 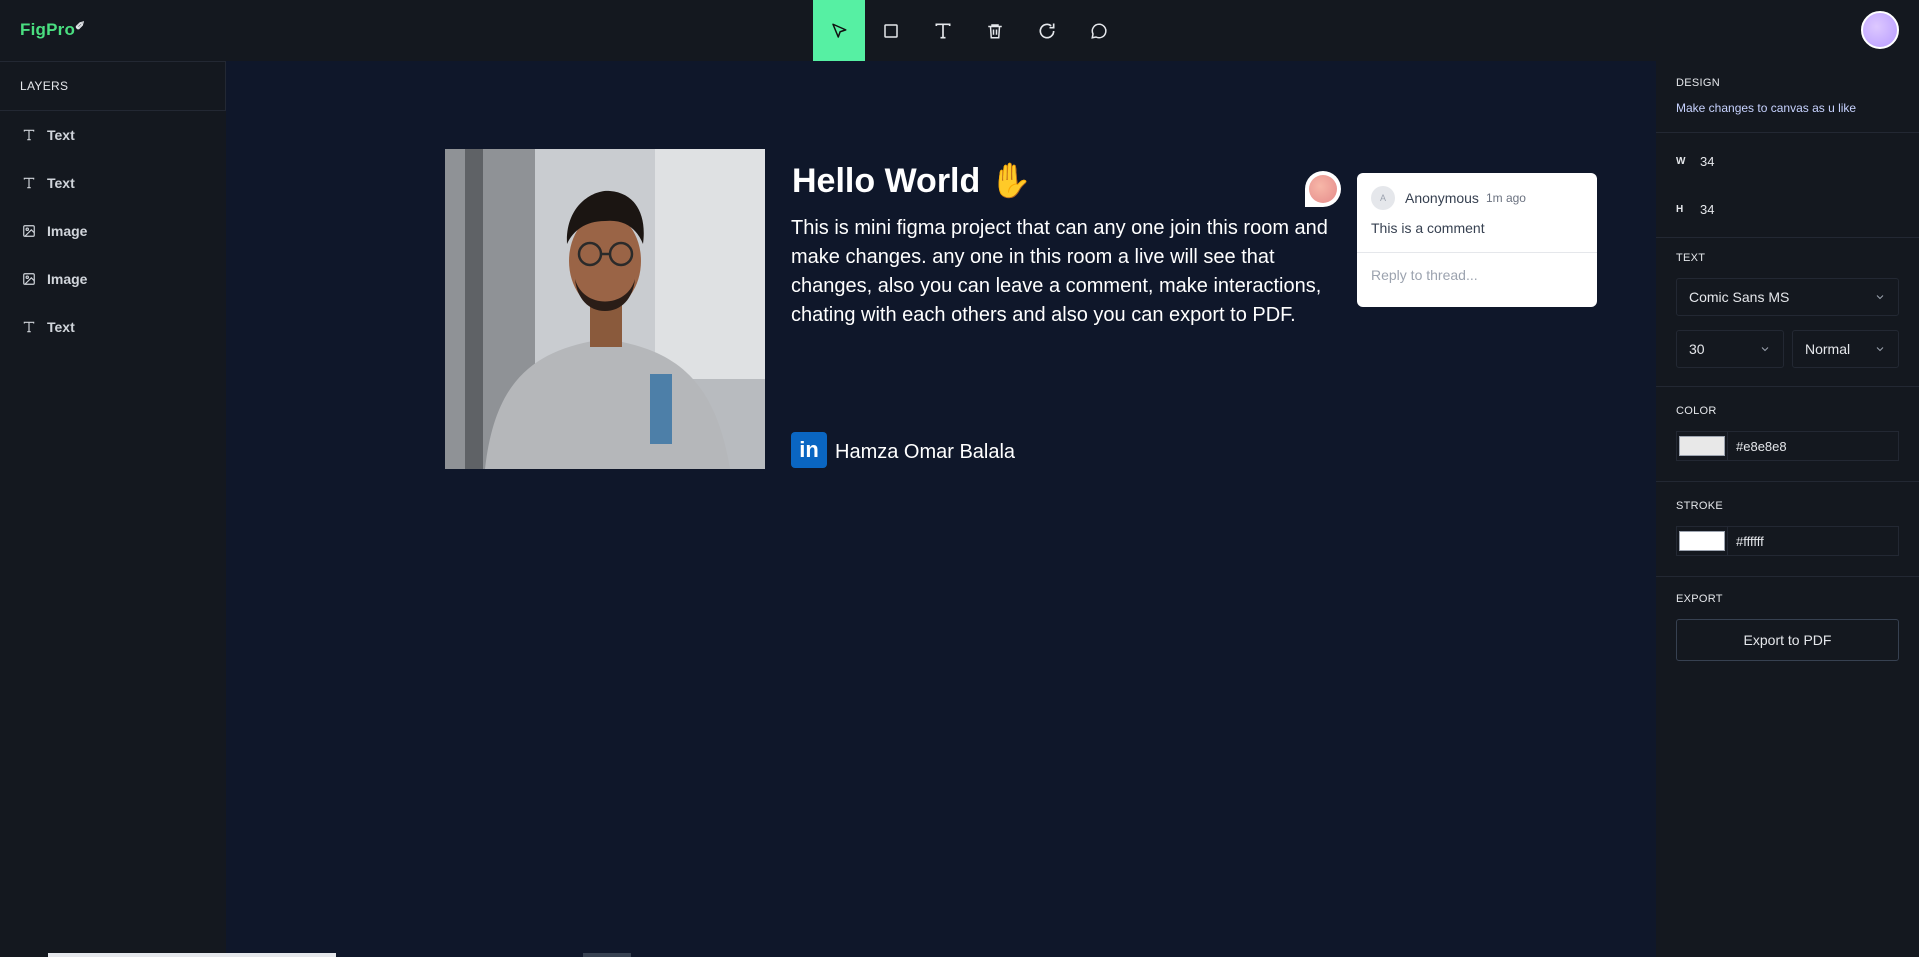 I want to click on layers-sidebar: LAYERS Text Text Image Image Text, so click(x=113, y=509).